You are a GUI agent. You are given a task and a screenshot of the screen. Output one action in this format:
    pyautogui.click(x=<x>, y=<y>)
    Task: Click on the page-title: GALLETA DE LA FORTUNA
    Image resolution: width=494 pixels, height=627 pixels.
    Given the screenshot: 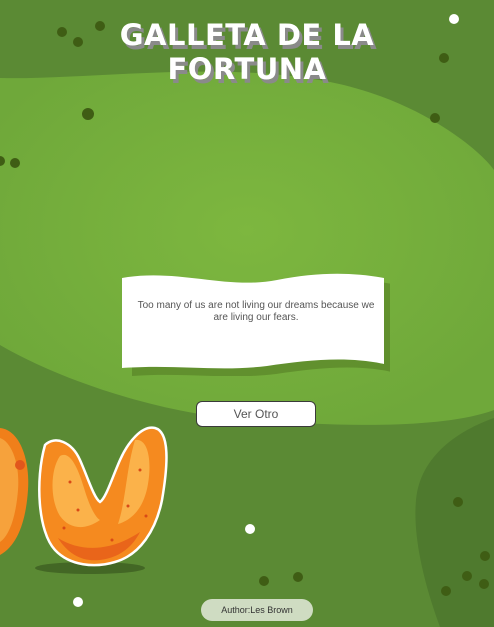 What is the action you would take?
    pyautogui.click(x=247, y=52)
    